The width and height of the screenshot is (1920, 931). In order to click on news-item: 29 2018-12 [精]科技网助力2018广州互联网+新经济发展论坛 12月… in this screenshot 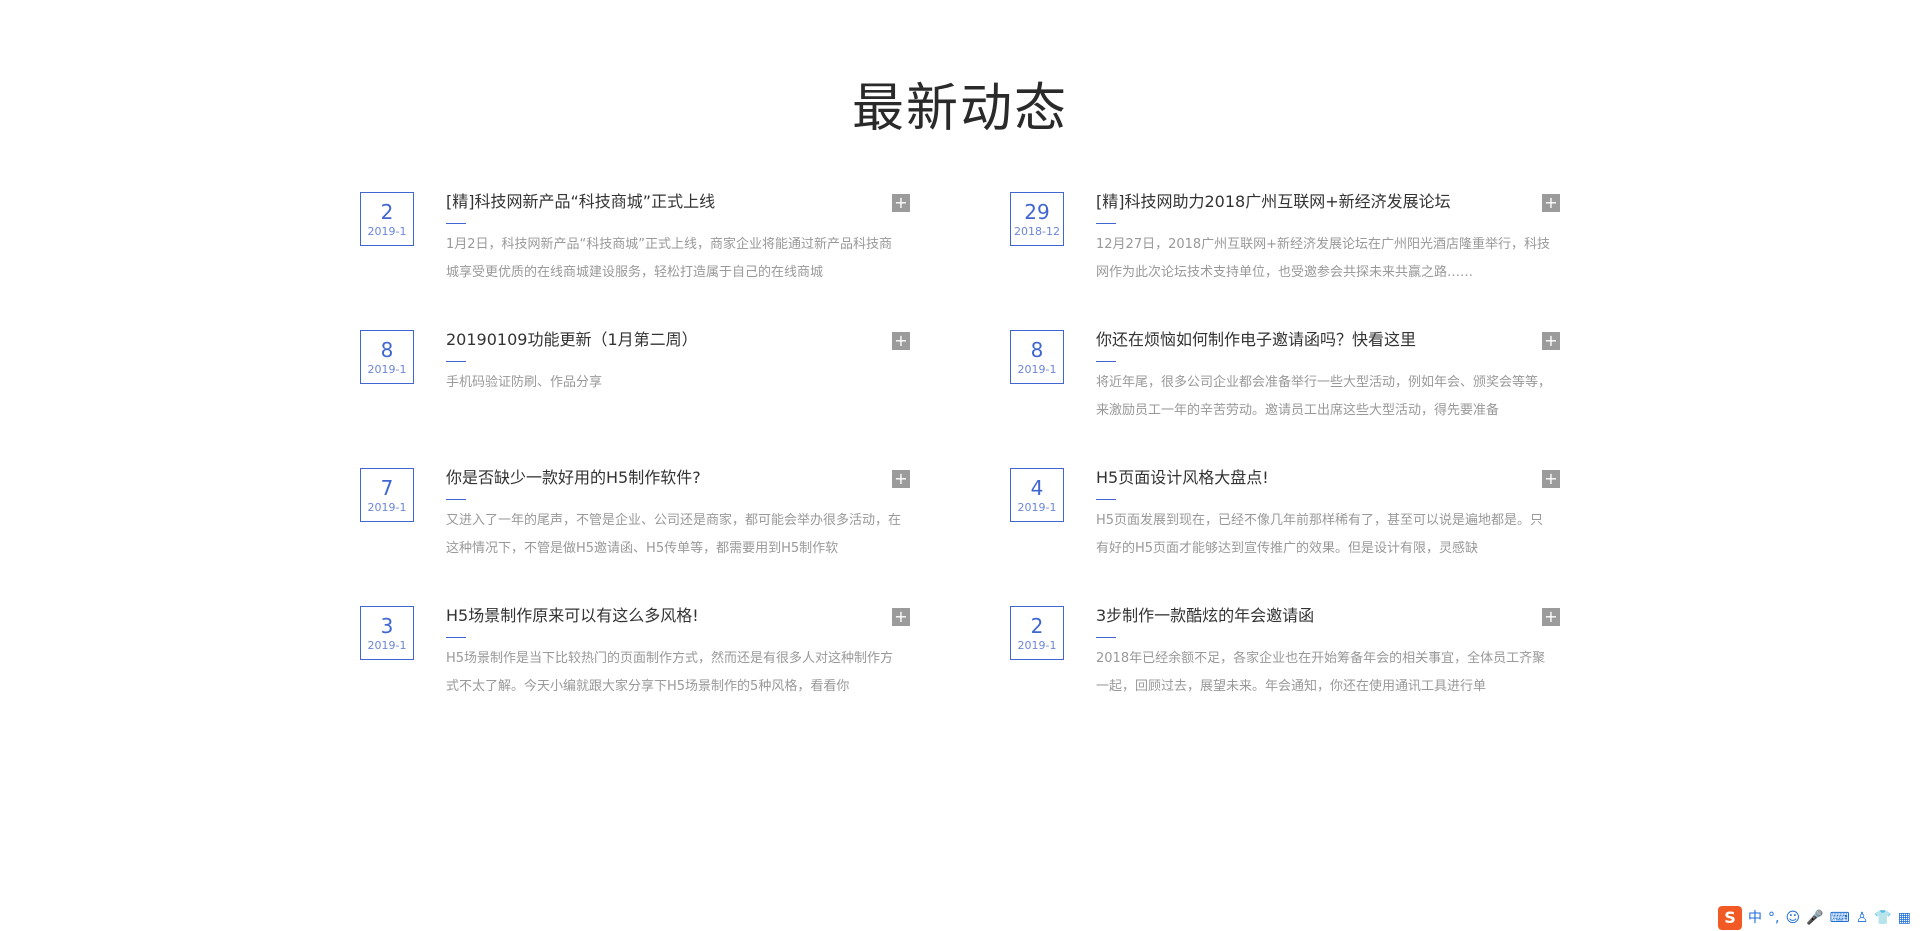, I will do `click(1285, 245)`.